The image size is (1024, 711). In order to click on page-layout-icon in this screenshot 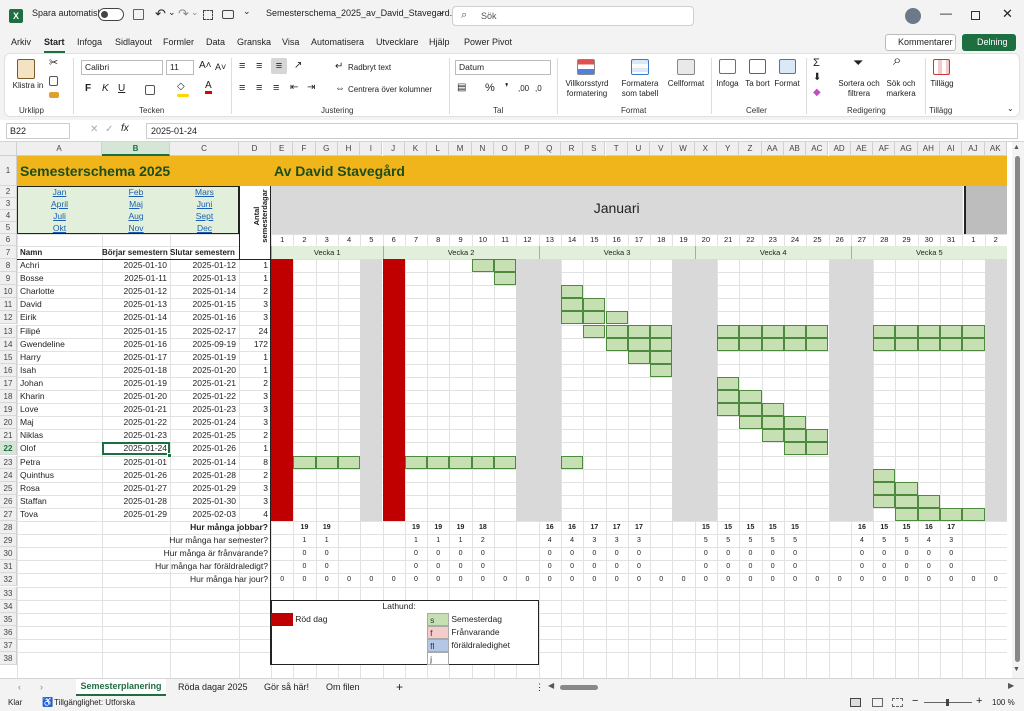, I will do `click(877, 702)`.